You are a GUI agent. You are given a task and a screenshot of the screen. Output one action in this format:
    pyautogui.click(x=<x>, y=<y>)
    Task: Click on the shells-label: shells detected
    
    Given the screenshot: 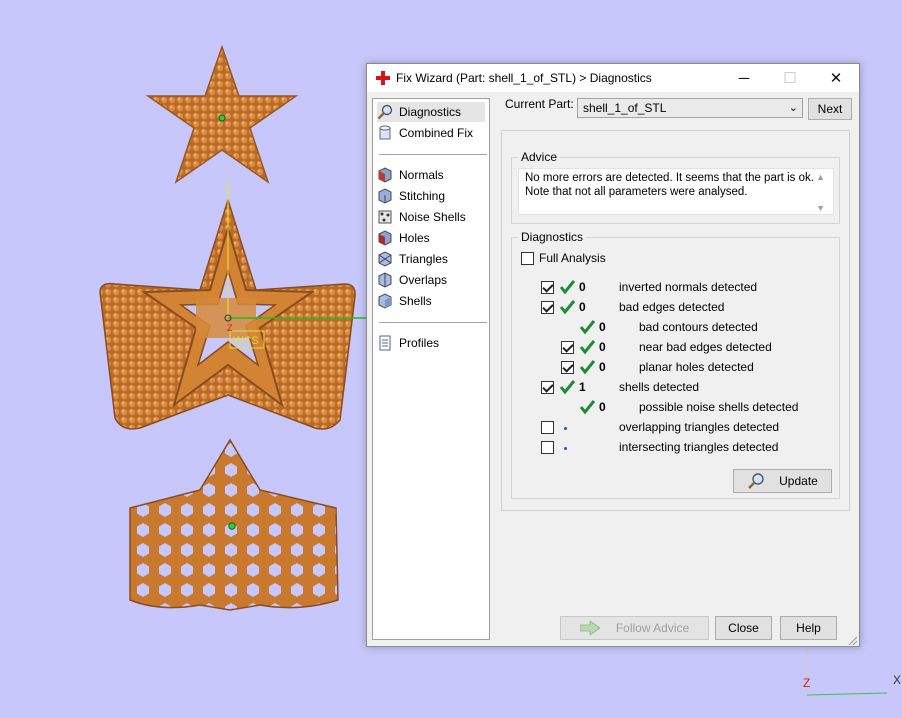 What is the action you would take?
    pyautogui.click(x=659, y=387)
    